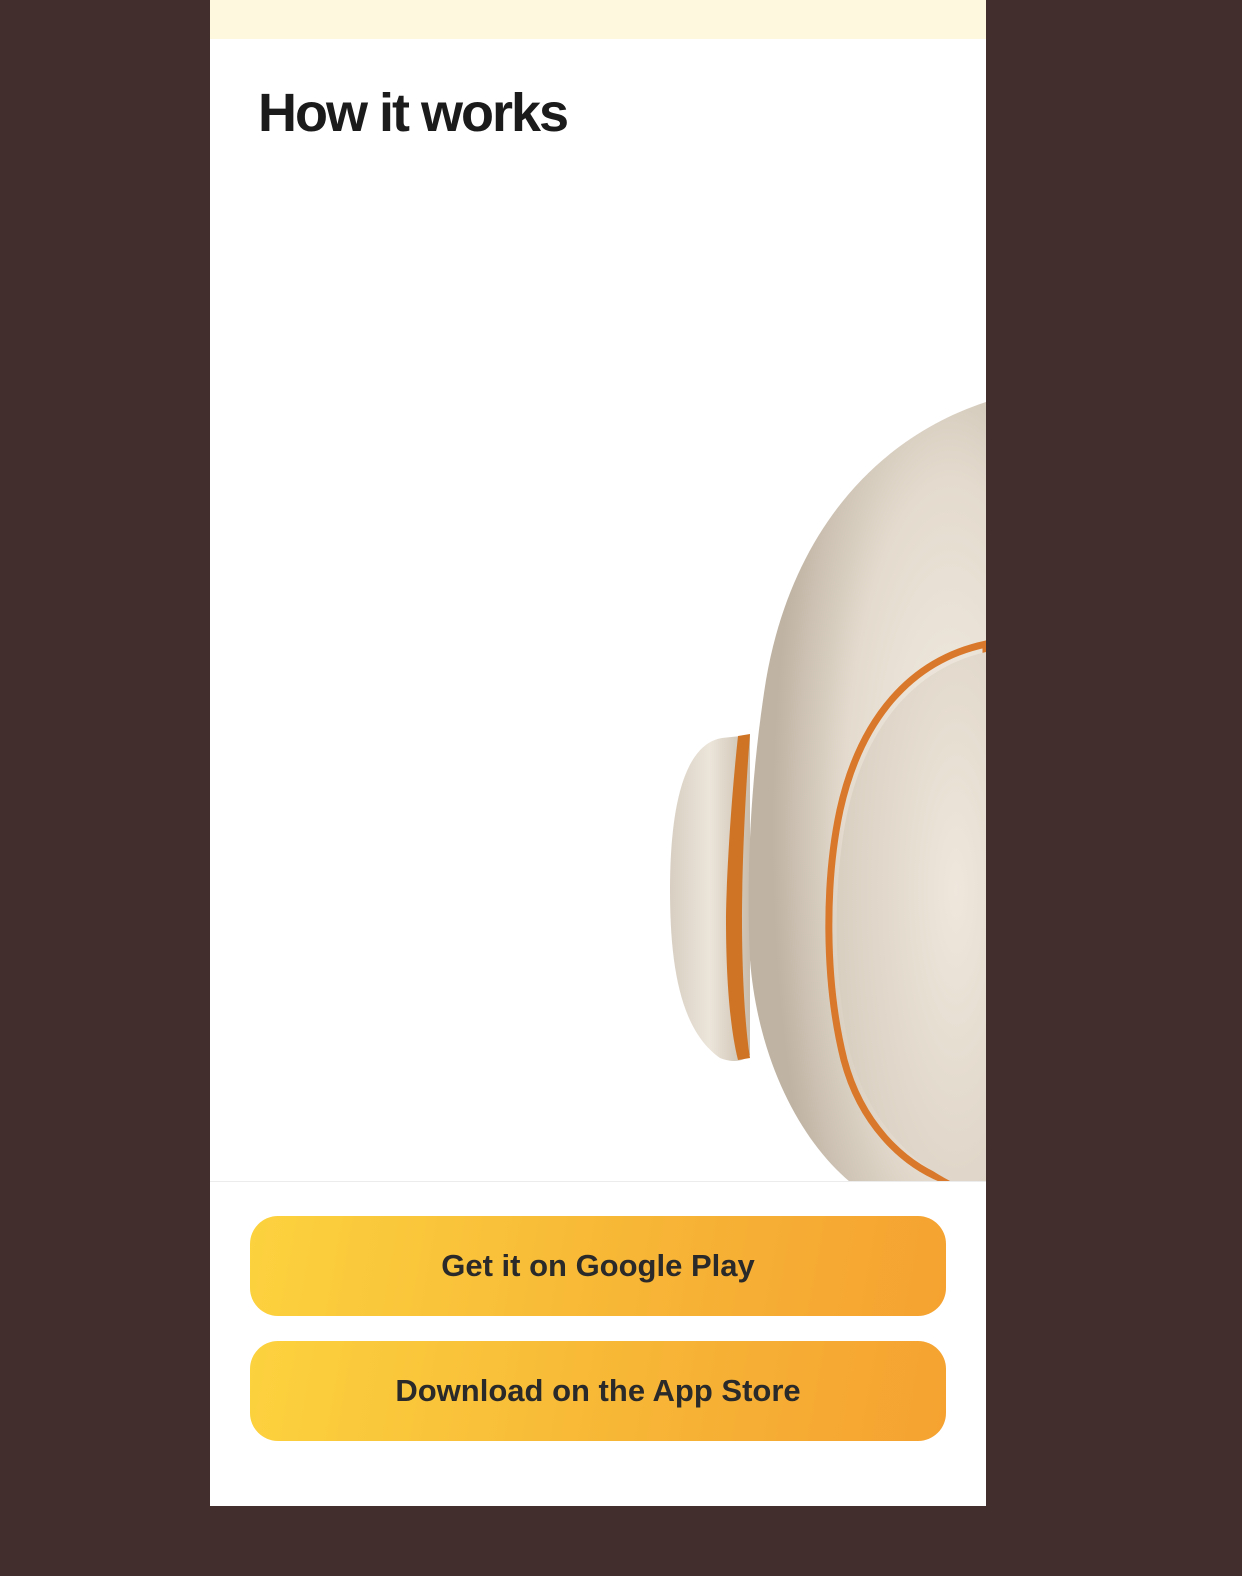 The image size is (1242, 1576). I want to click on section-title: How it works, so click(413, 113).